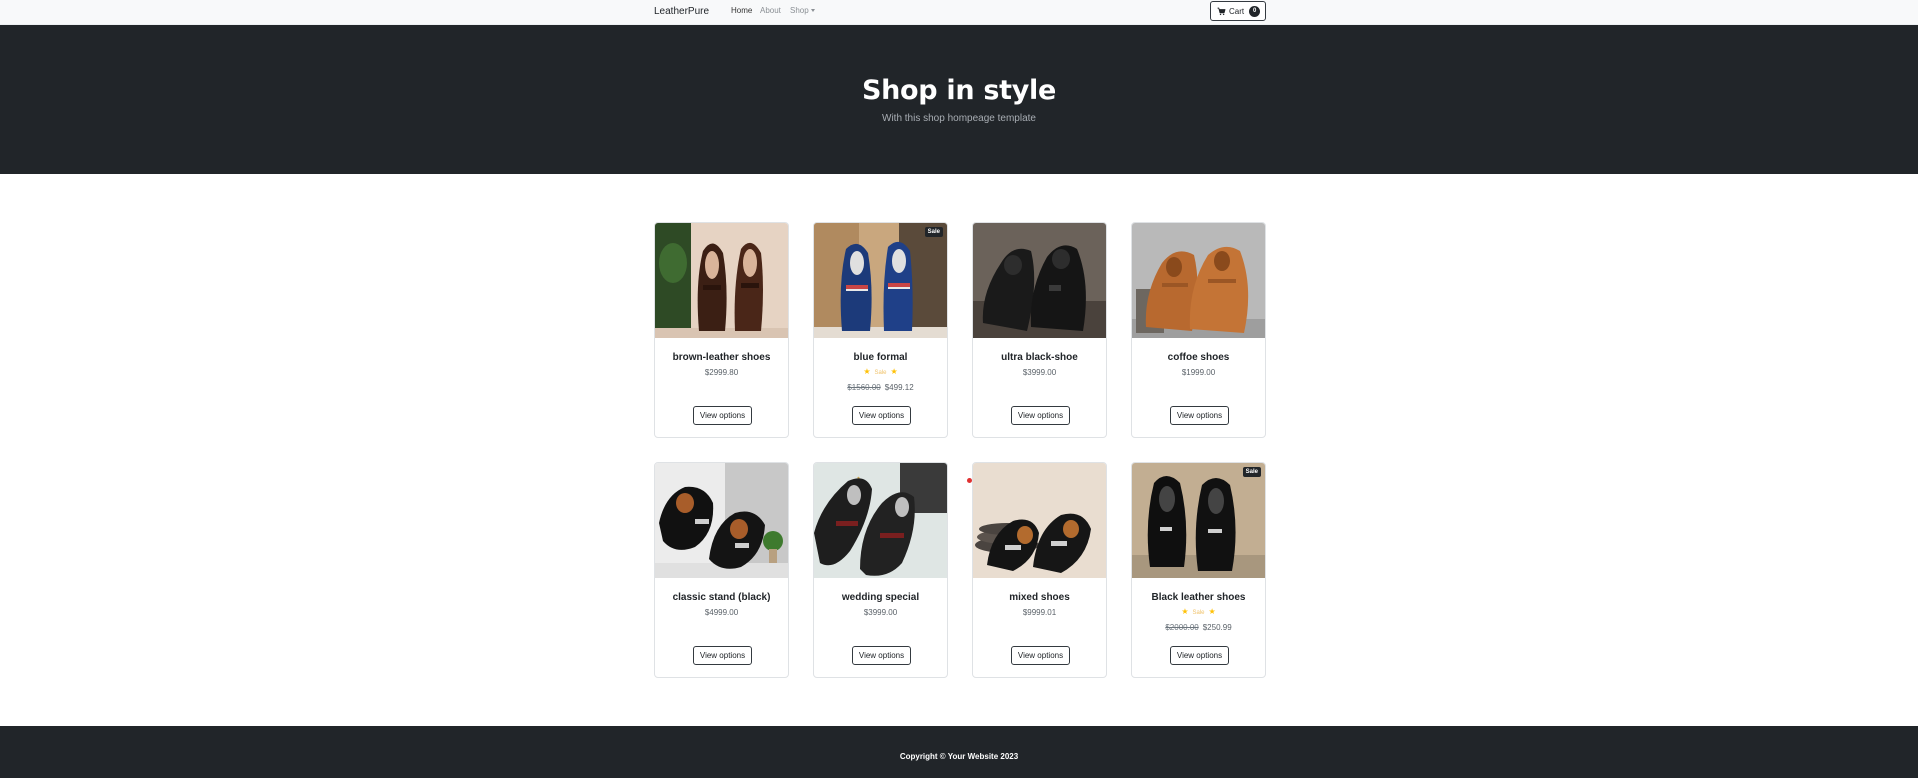 Image resolution: width=1918 pixels, height=778 pixels. I want to click on product-name: mixed shoes, so click(1039, 597).